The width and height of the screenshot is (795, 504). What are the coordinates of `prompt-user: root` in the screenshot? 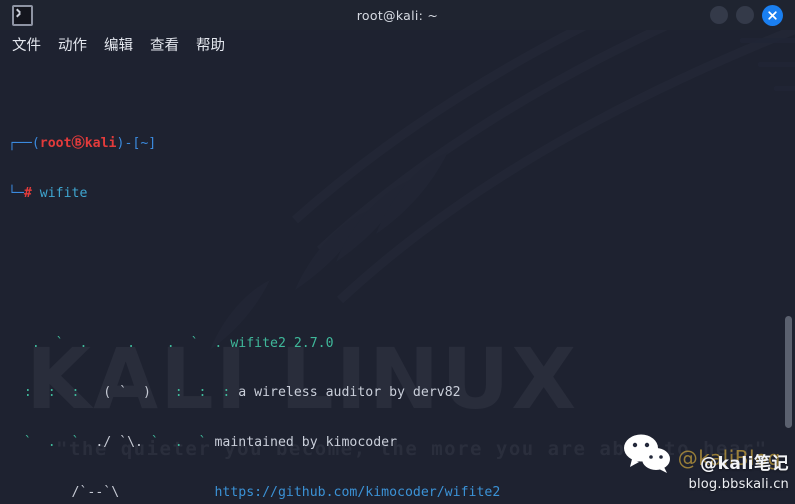 It's located at (55, 144).